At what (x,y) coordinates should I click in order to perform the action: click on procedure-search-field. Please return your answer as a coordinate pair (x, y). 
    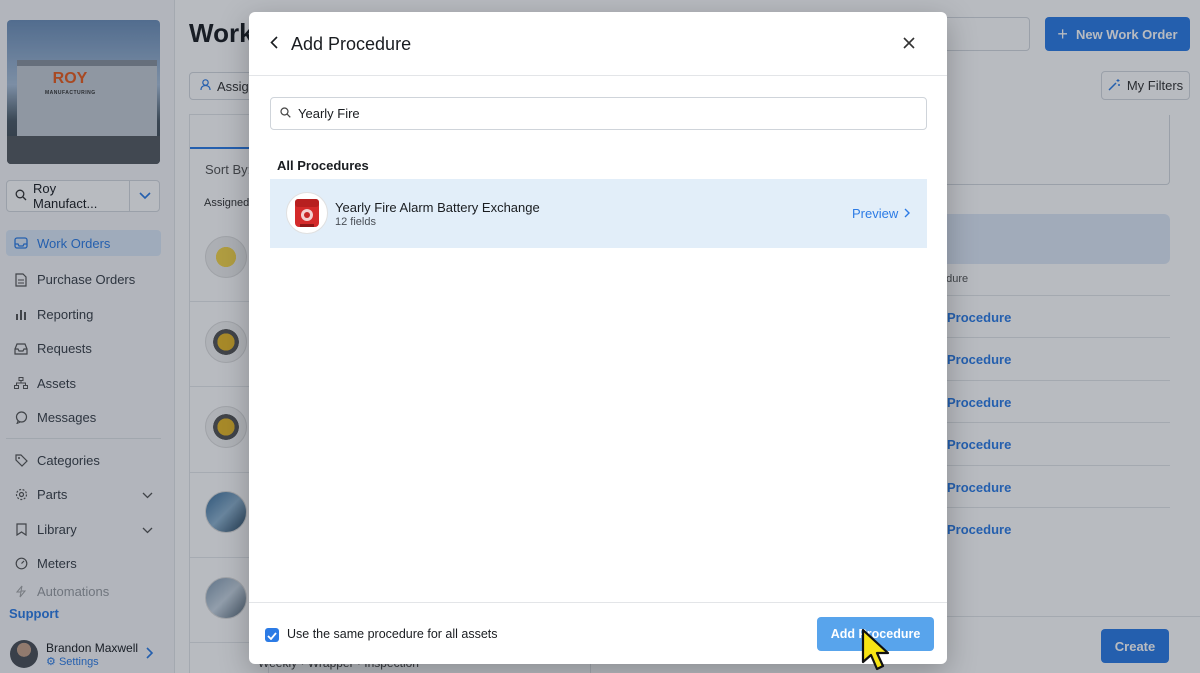
    Looking at the image, I should click on (598, 113).